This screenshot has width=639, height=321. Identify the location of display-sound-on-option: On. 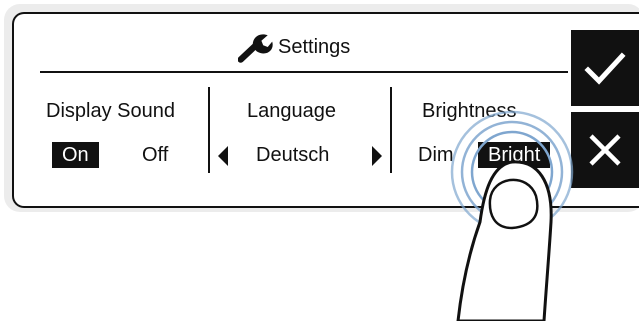
(75, 155).